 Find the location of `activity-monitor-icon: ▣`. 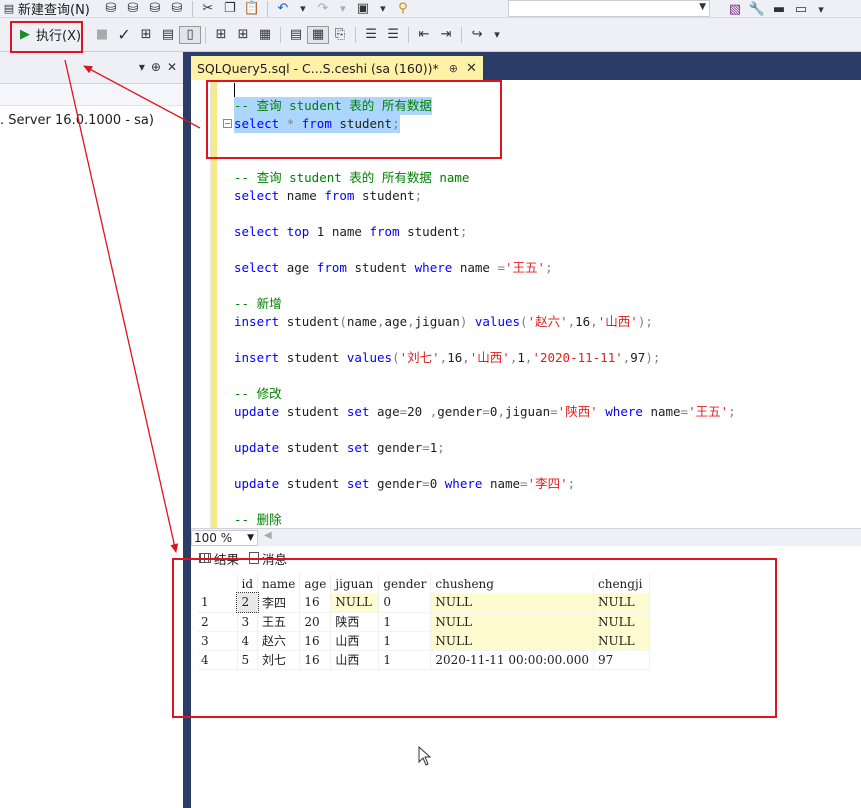

activity-monitor-icon: ▣ is located at coordinates (363, 9).